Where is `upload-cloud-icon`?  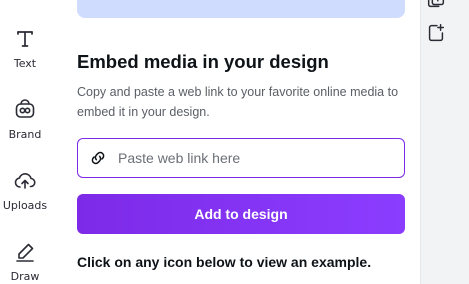 upload-cloud-icon is located at coordinates (25, 180).